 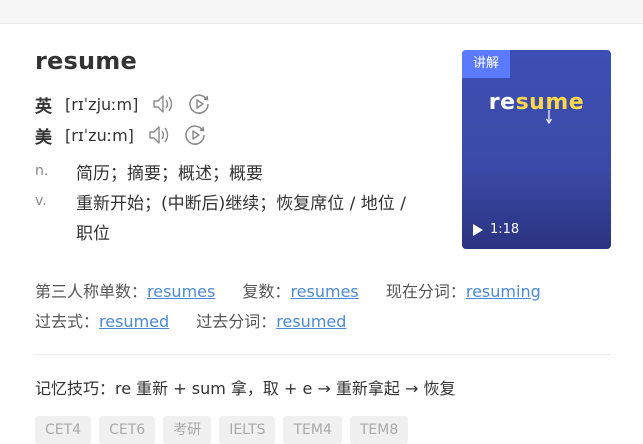 What do you see at coordinates (245, 388) in the screenshot?
I see `memory-tip: 记忆技巧：re 重新 + sum 拿，取 + e → 重新拿起 → 恢复` at bounding box center [245, 388].